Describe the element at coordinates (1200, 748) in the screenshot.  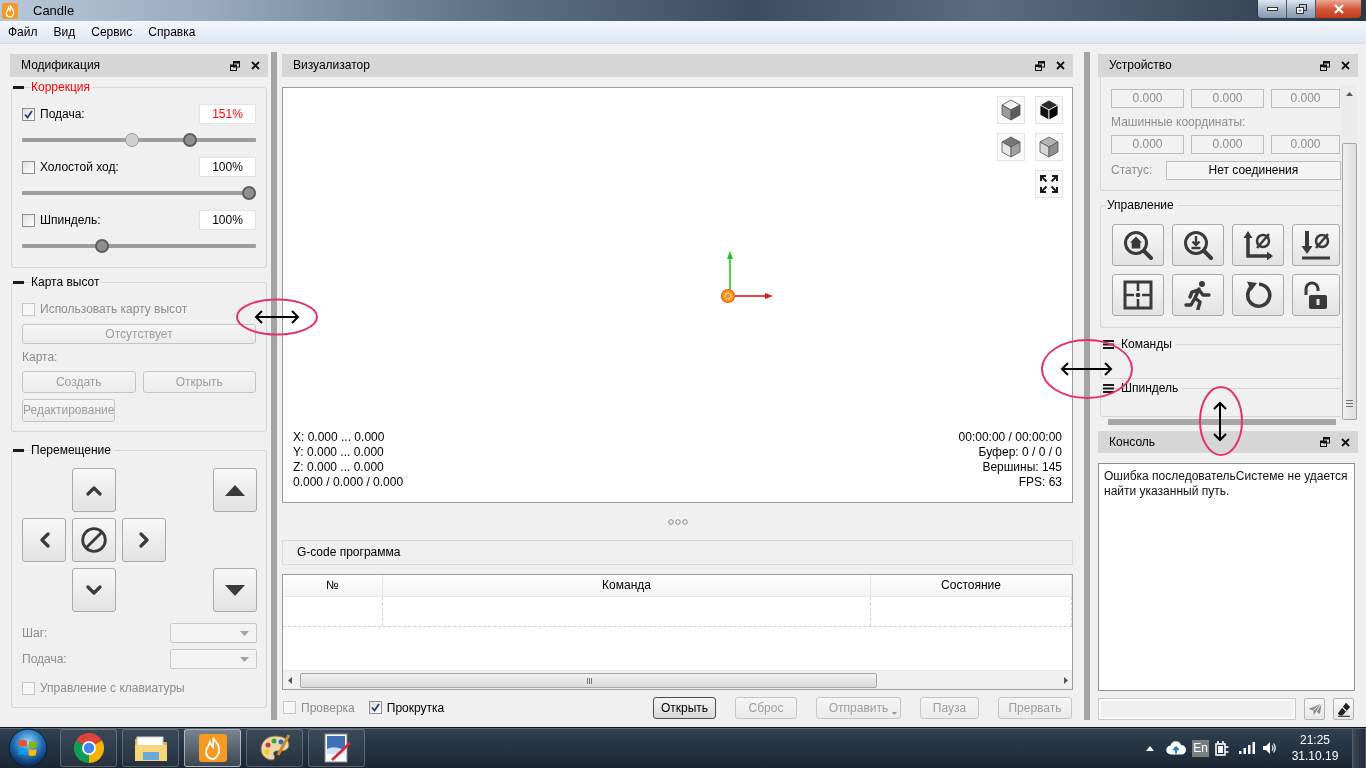
I see `language-indicator: En` at that location.